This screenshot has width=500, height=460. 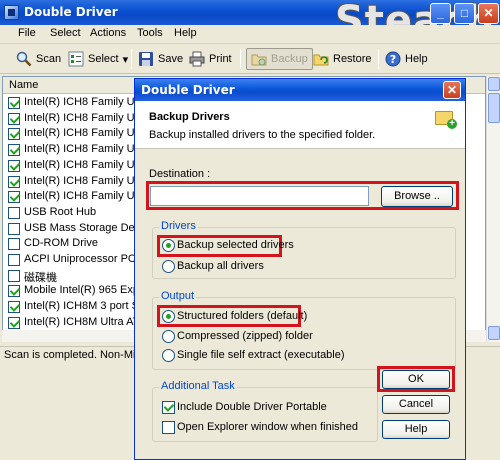 I want to click on scan-label: Scan, so click(x=49, y=59).